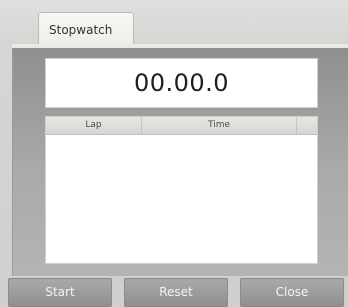 Image resolution: width=348 pixels, height=307 pixels. What do you see at coordinates (181, 126) in the screenshot?
I see `lap-table-header: Lap Time` at bounding box center [181, 126].